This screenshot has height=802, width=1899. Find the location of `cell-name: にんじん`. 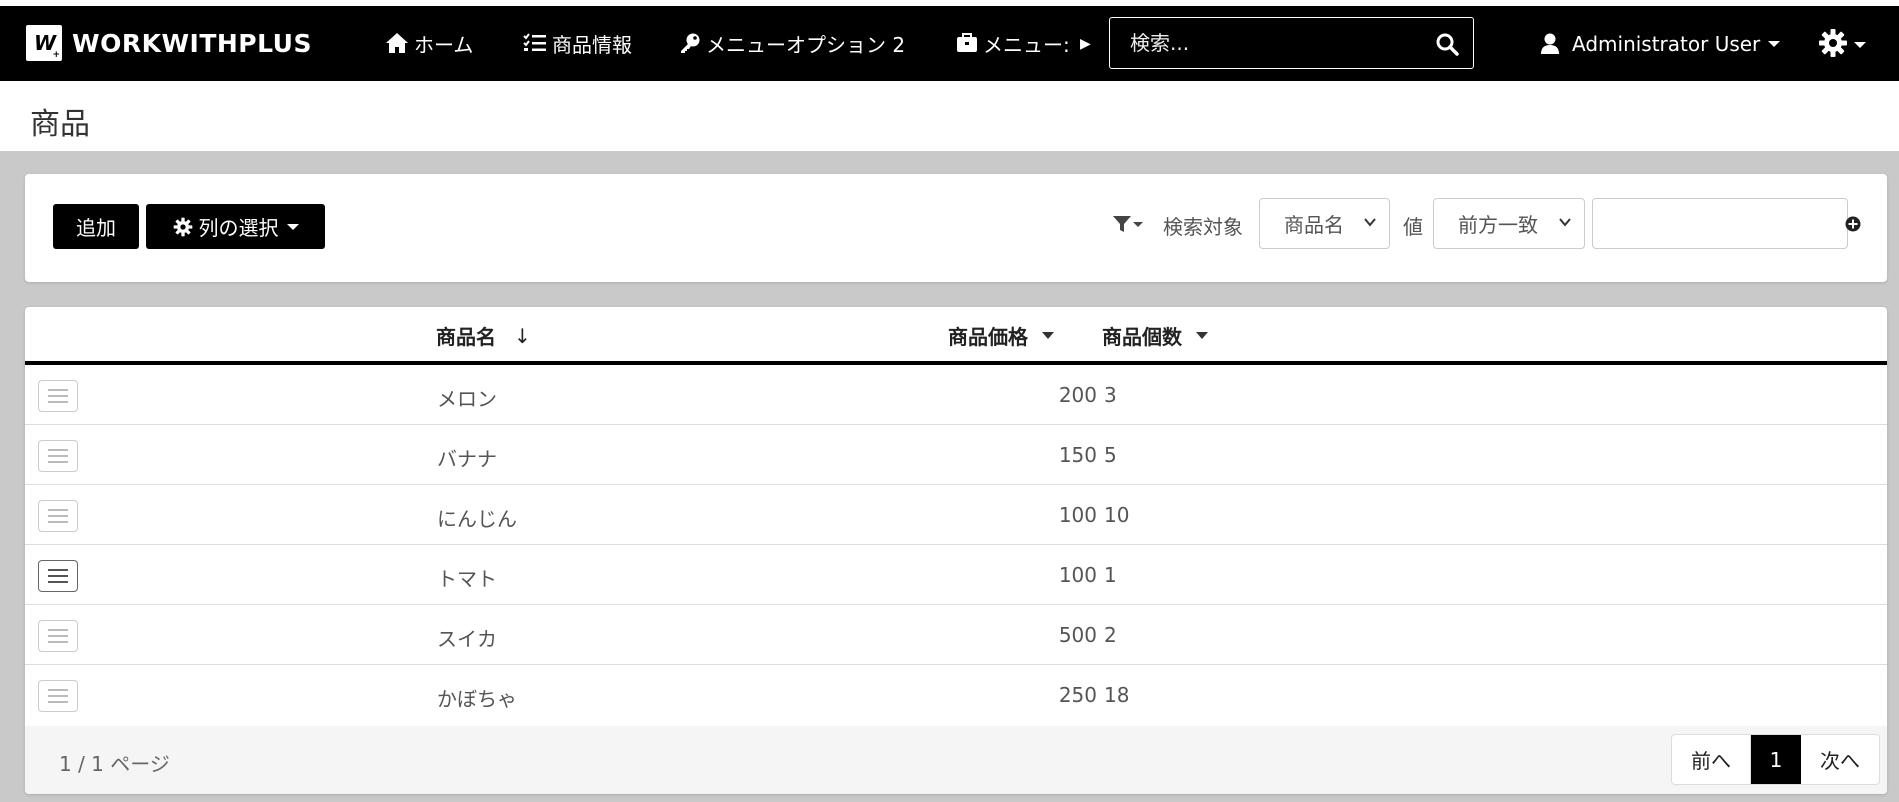

cell-name: にんじん is located at coordinates (477, 519).